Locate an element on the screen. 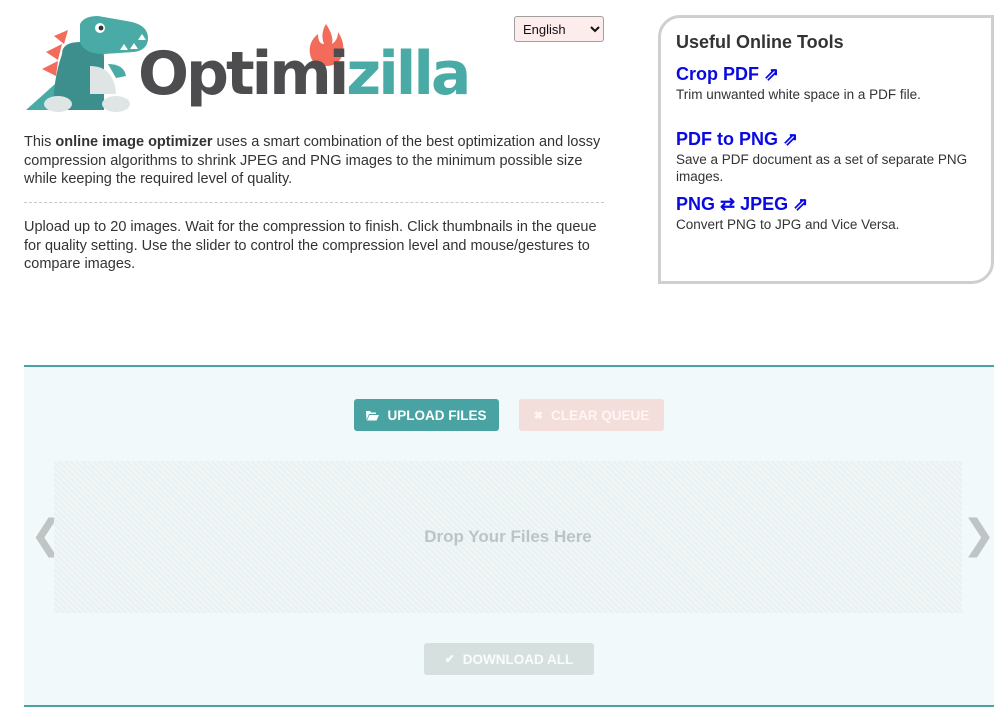  optimizilla-logo: Optimizilla is located at coordinates (247, 64).